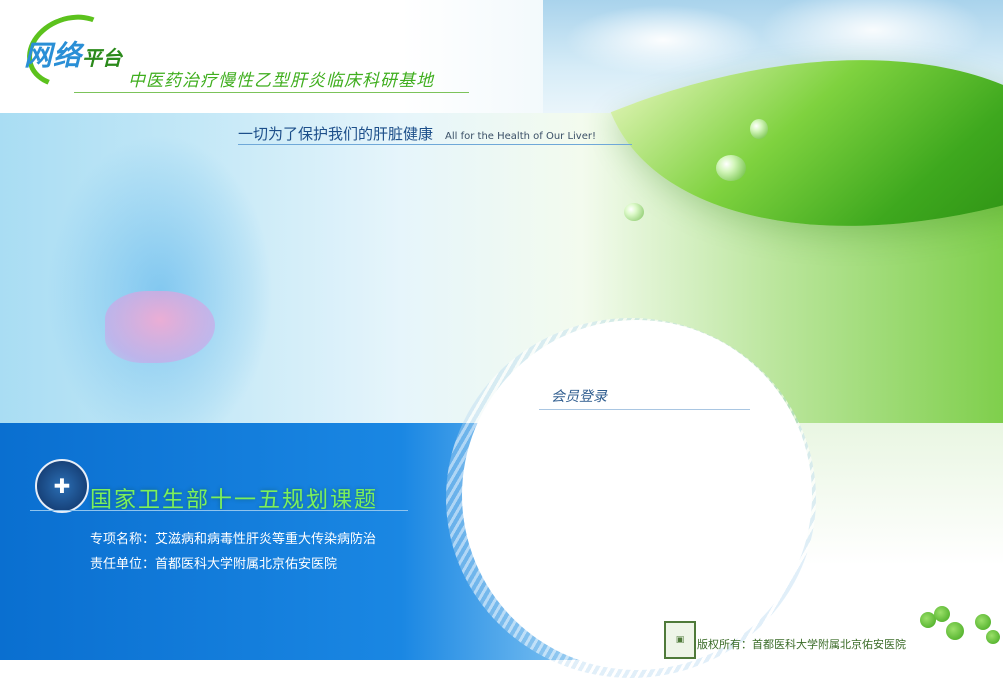  I want to click on member-login-title: 会员登录, so click(579, 396).